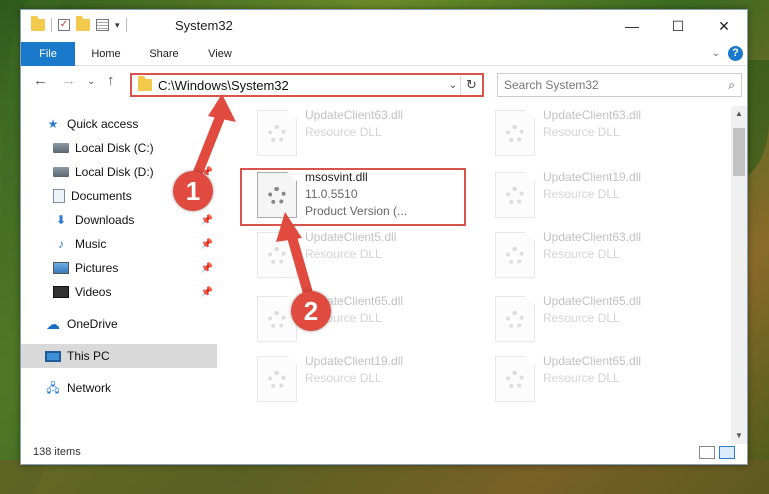  Describe the element at coordinates (204, 25) in the screenshot. I see `window-title: System32` at that location.